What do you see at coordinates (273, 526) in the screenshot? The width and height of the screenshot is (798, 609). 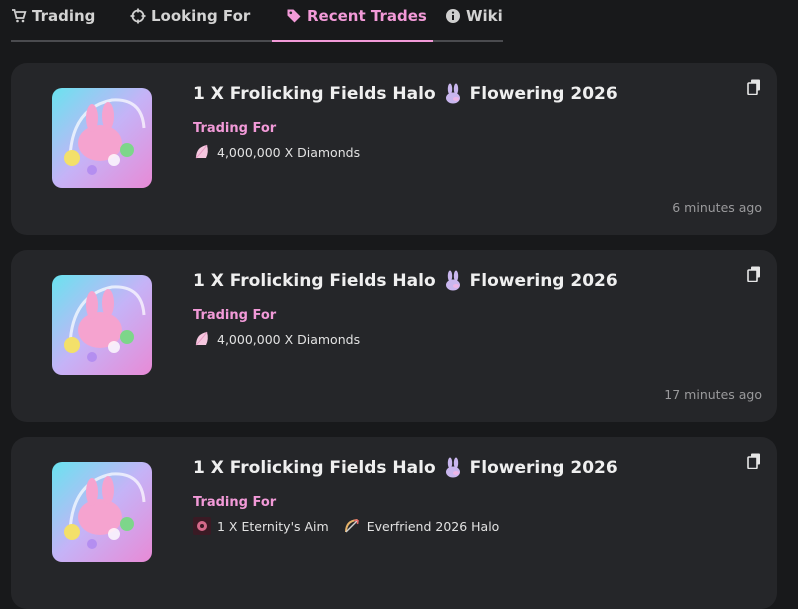 I see `offer-text: 1 X Eternity's Aim` at bounding box center [273, 526].